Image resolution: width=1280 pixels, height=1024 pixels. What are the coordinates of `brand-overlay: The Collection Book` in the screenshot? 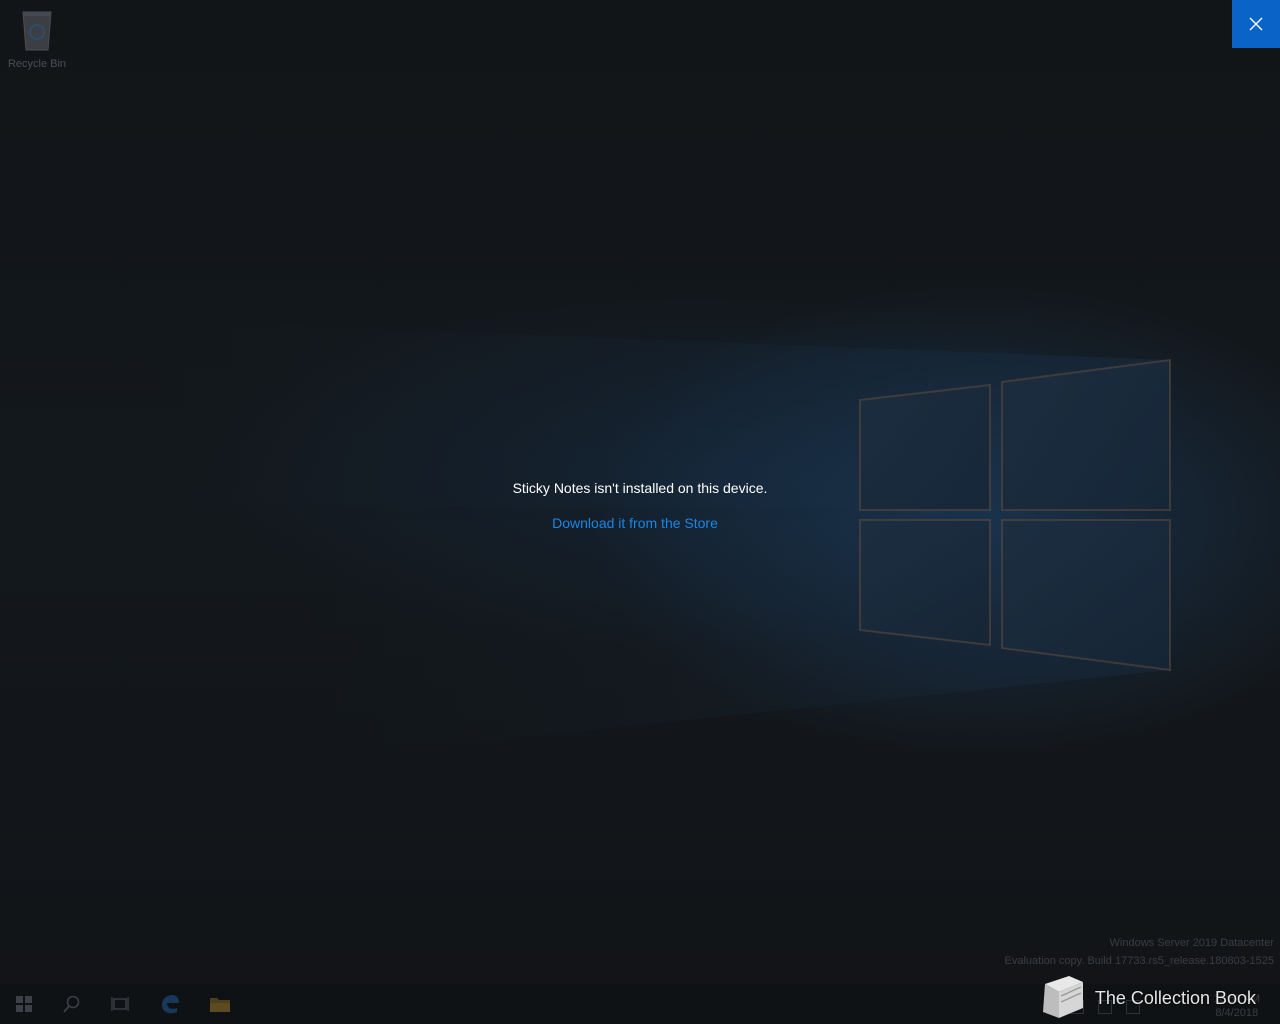 It's located at (1145, 998).